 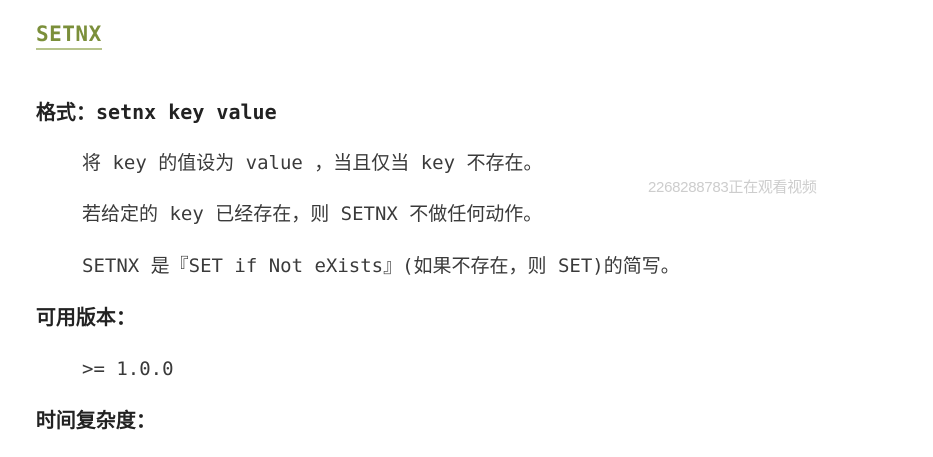 I want to click on complexity-heading: 时间复杂度：, so click(x=96, y=420).